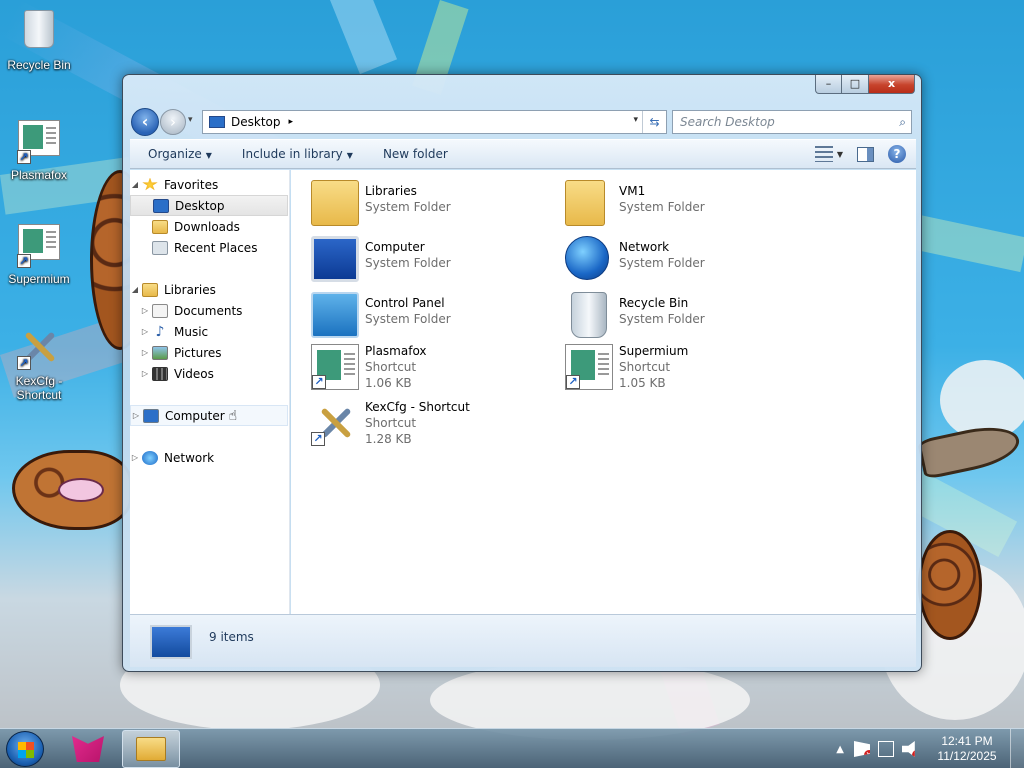 This screenshot has width=1024, height=768. Describe the element at coordinates (256, 122) in the screenshot. I see `breadcrumb-desktop: Desktop` at that location.